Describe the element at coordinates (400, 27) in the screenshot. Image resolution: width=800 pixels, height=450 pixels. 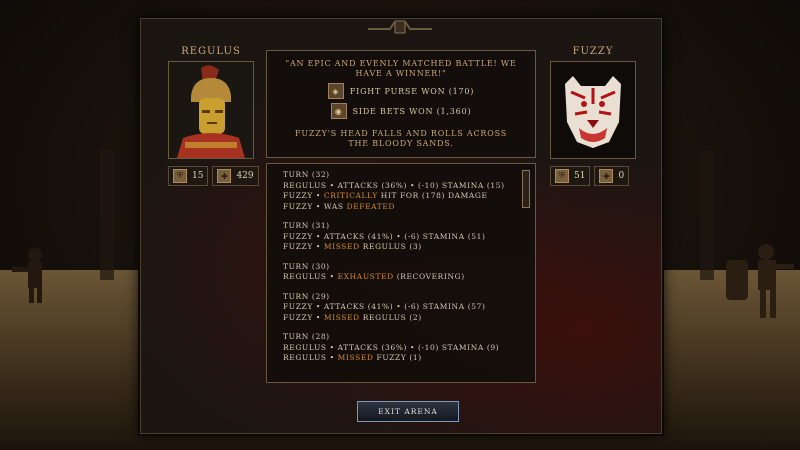
I see `panel-crest-ornament` at that location.